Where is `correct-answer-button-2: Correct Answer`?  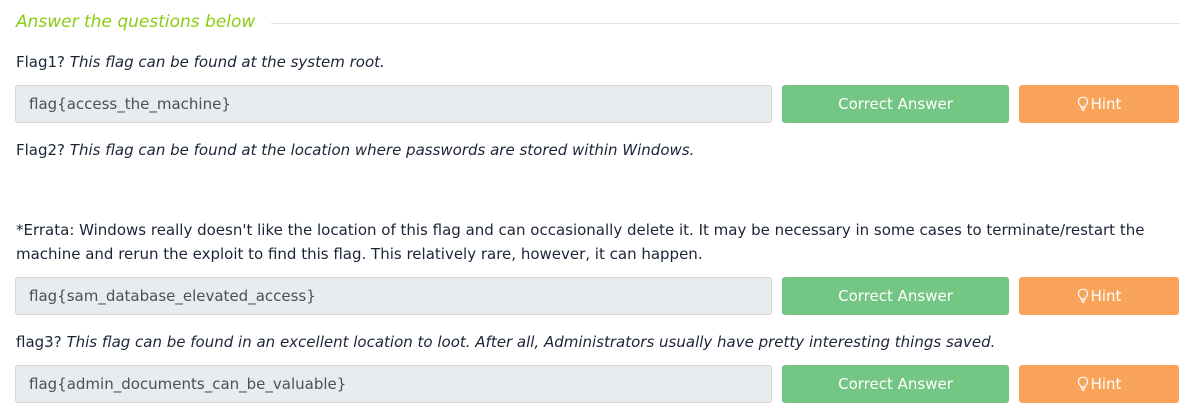 correct-answer-button-2: Correct Answer is located at coordinates (895, 296).